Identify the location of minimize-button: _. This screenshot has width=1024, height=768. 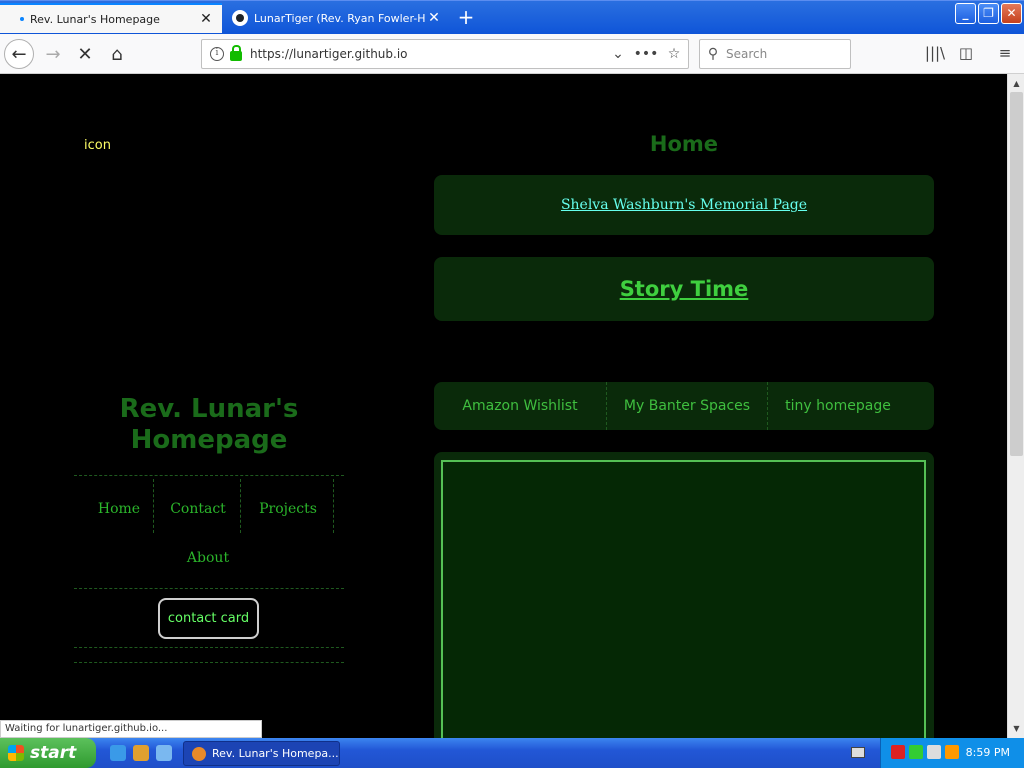
(965, 13).